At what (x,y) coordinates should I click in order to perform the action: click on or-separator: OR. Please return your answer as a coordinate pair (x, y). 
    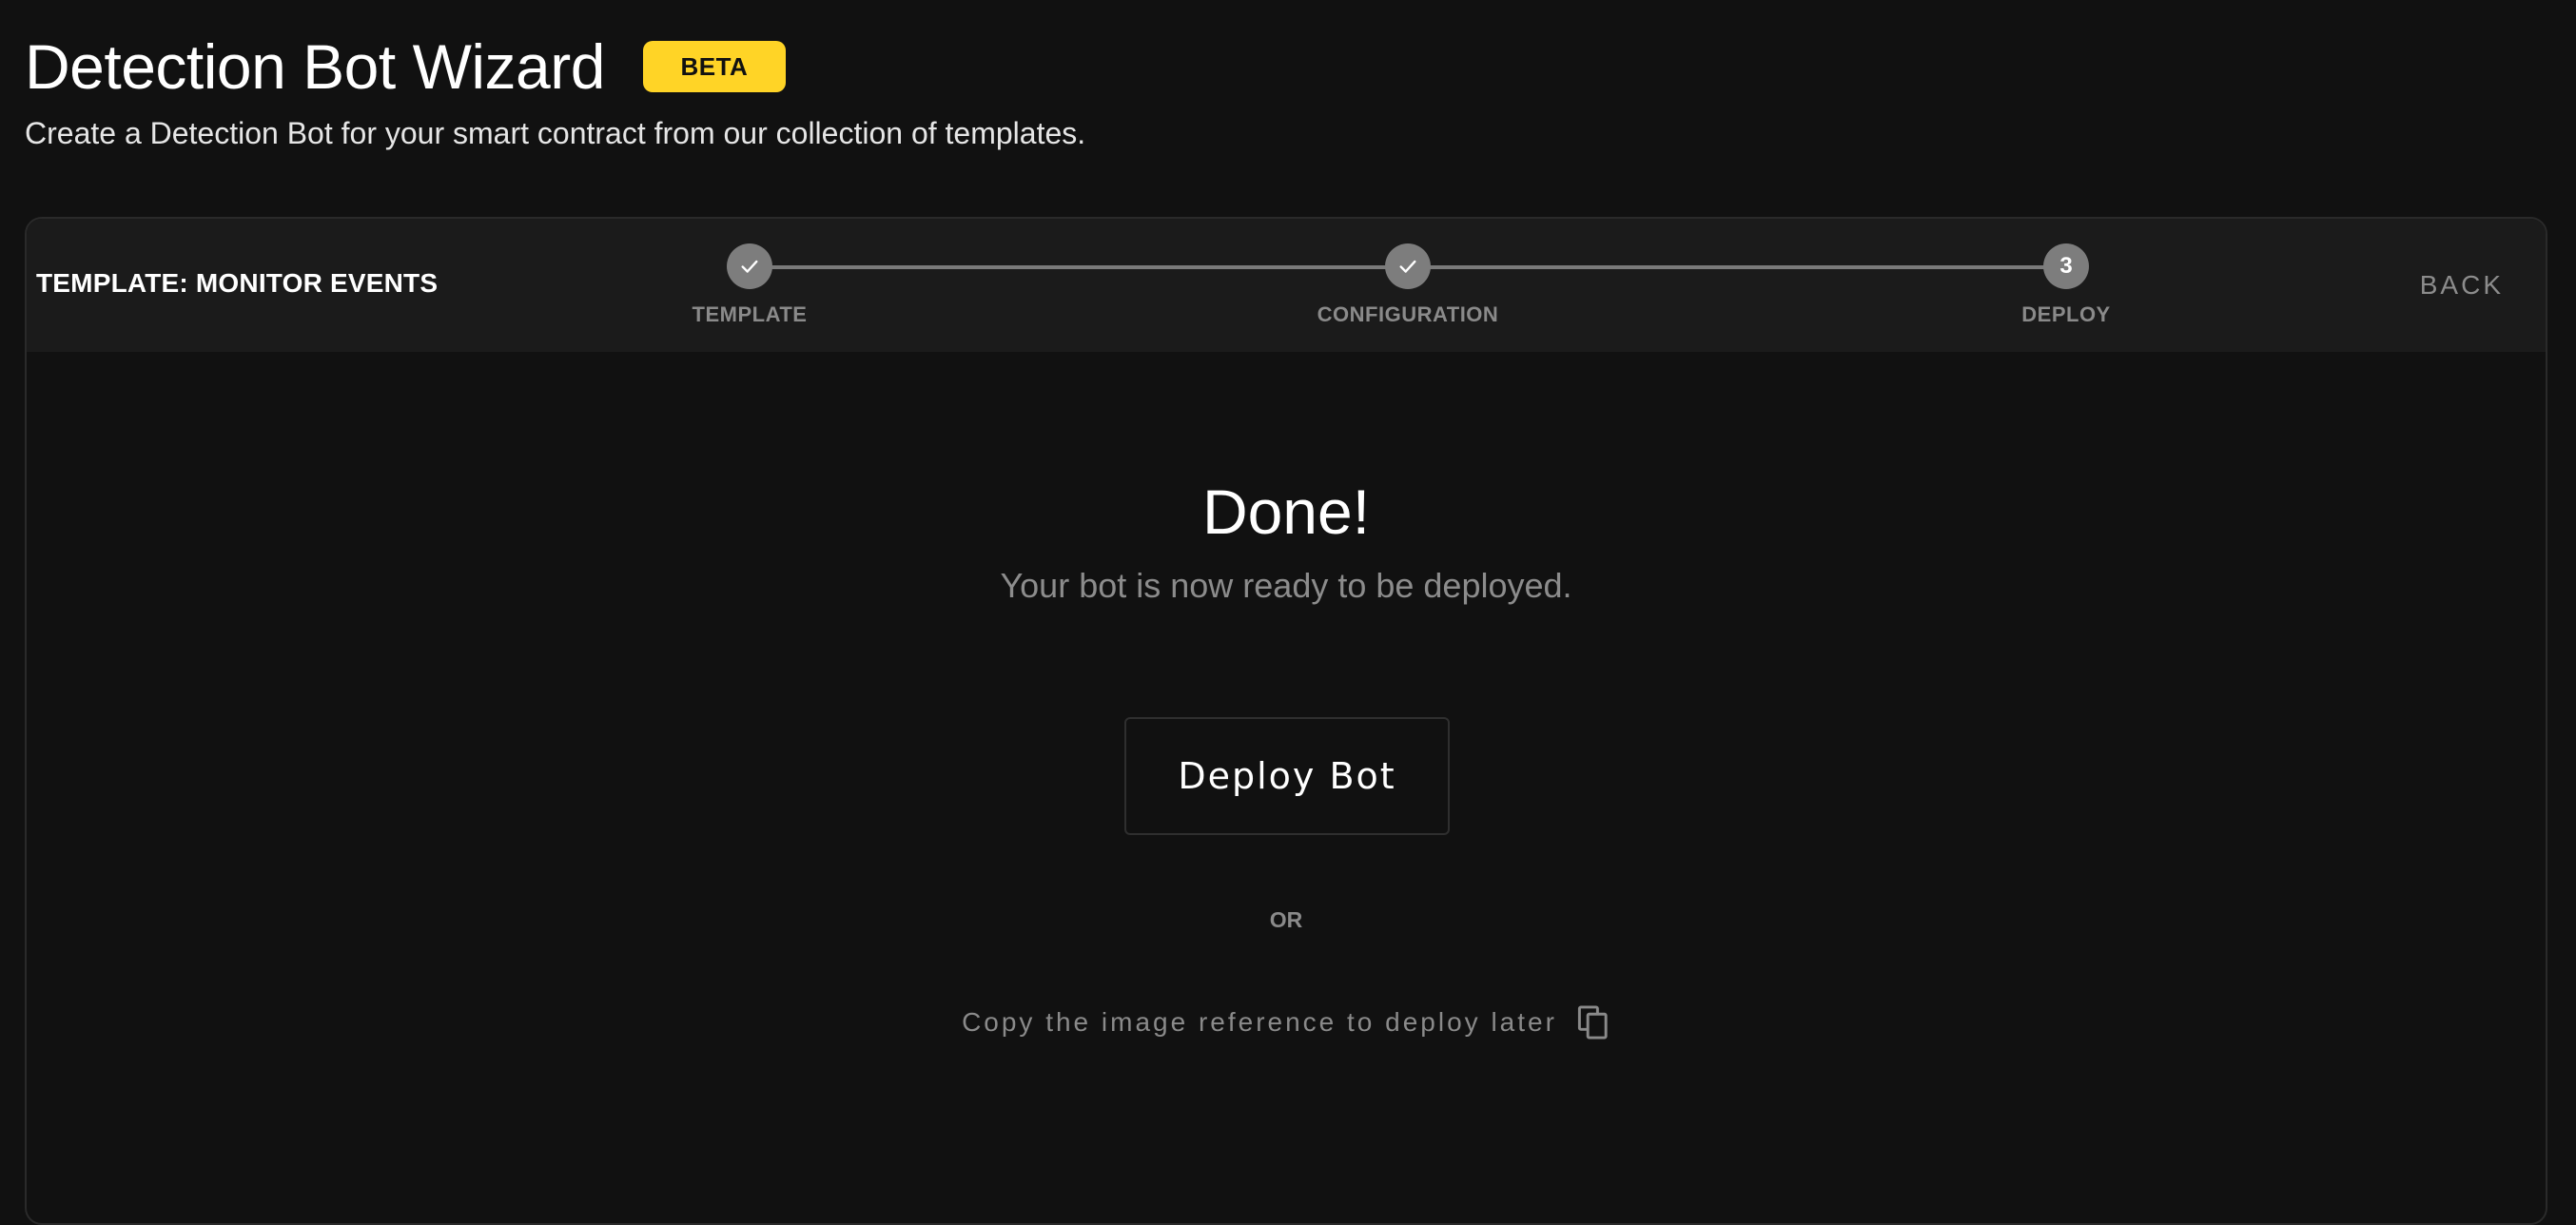
    Looking at the image, I should click on (1286, 919).